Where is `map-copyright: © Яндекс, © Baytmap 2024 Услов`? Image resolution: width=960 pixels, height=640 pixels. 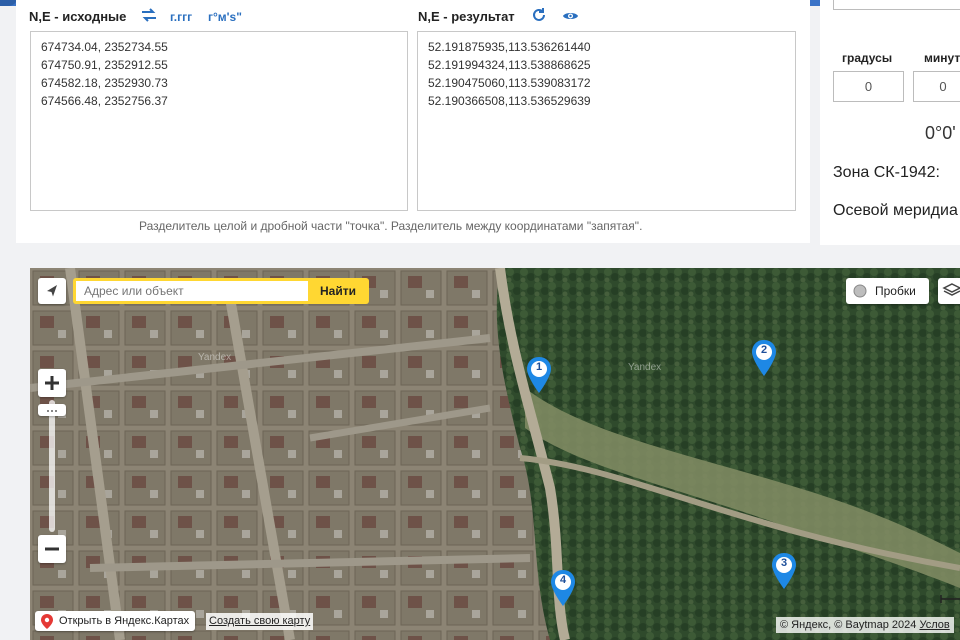
map-copyright: © Яндекс, © Baytmap 2024 Услов is located at coordinates (865, 625).